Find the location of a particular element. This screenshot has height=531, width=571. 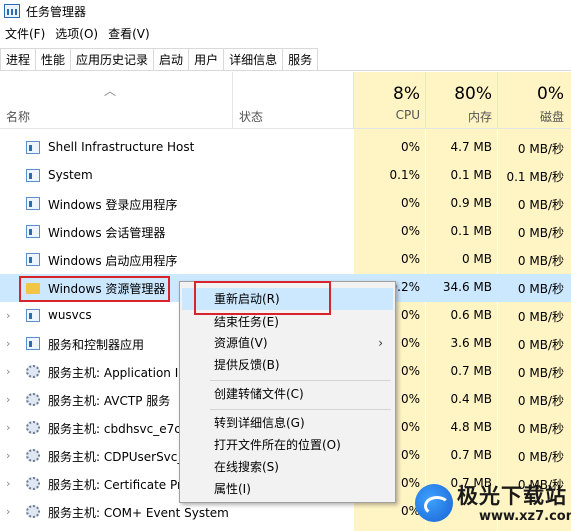

process-name: Shell Infrastructure Host is located at coordinates (121, 147).